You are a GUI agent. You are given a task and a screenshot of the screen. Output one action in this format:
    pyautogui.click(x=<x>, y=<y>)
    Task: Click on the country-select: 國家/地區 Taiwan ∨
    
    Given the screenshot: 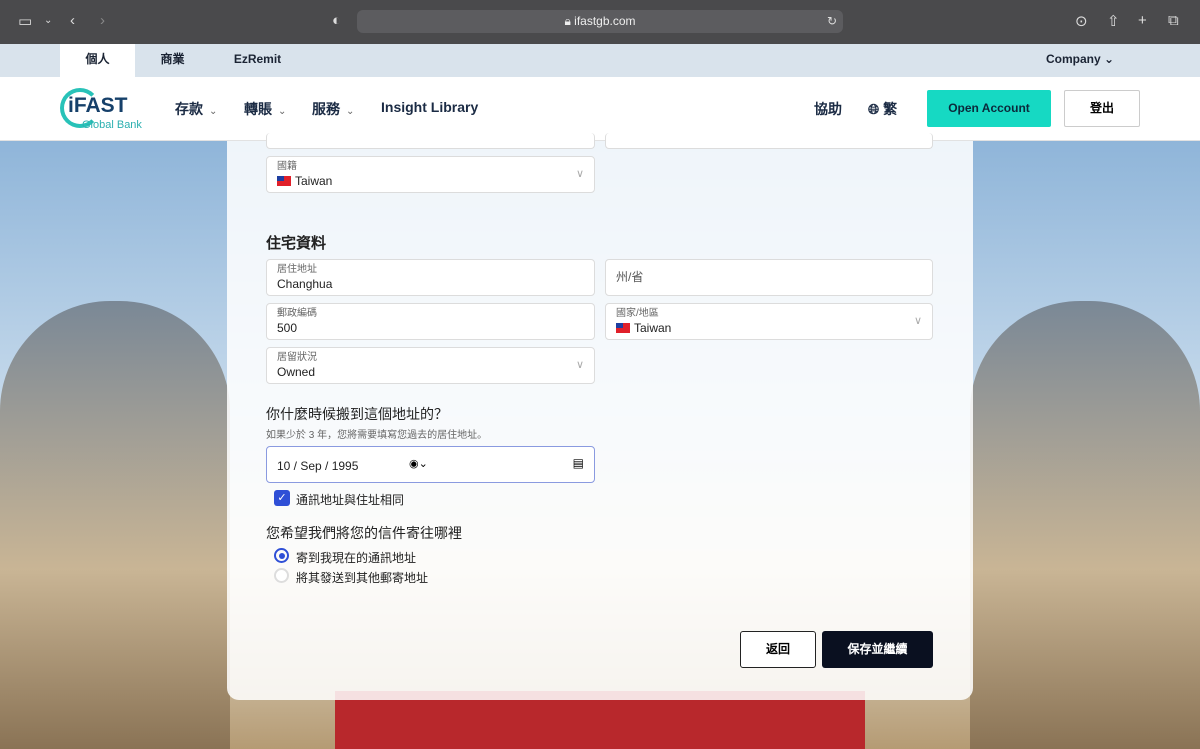 What is the action you would take?
    pyautogui.click(x=769, y=321)
    